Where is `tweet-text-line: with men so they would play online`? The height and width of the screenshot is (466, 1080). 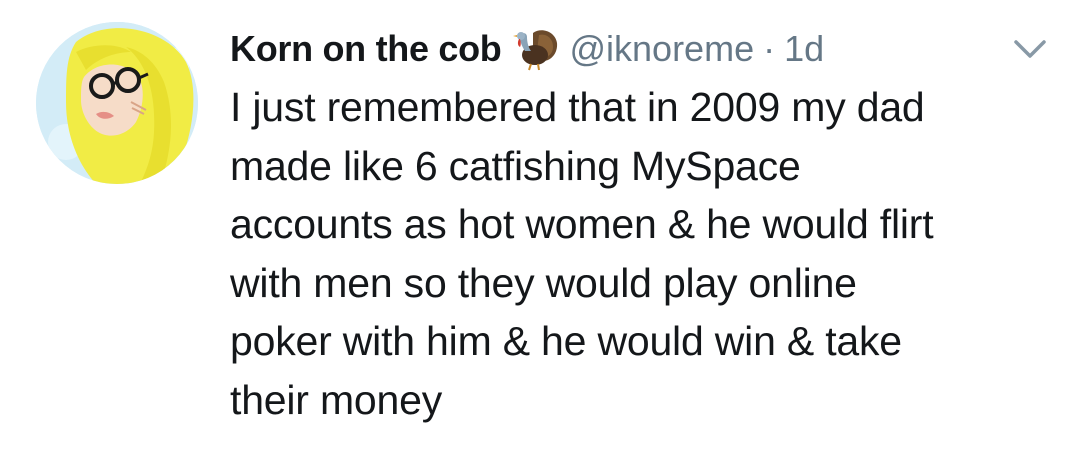
tweet-text-line: with men so they would play online is located at coordinates (543, 282).